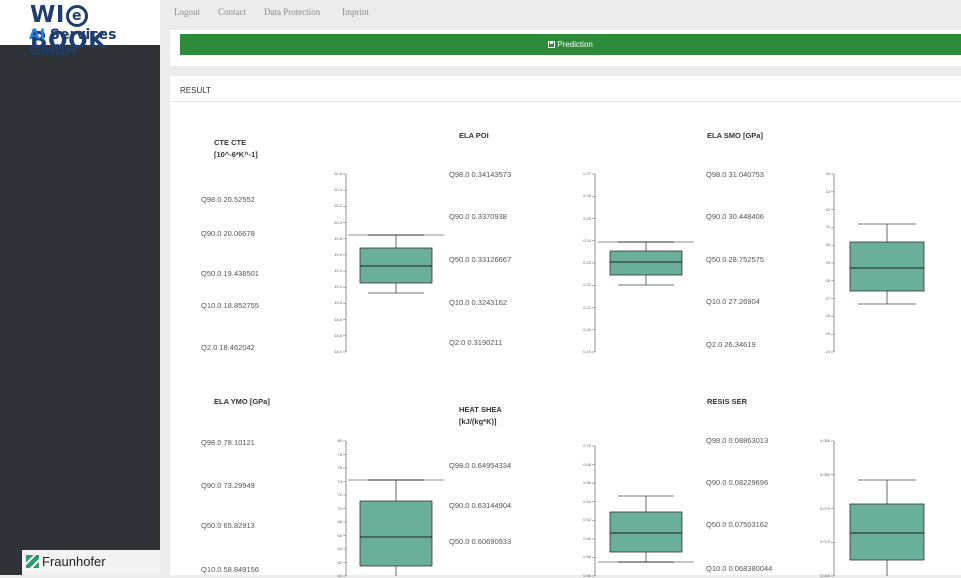  I want to click on fraunhofer-logo: Fraunhofer, so click(91, 562).